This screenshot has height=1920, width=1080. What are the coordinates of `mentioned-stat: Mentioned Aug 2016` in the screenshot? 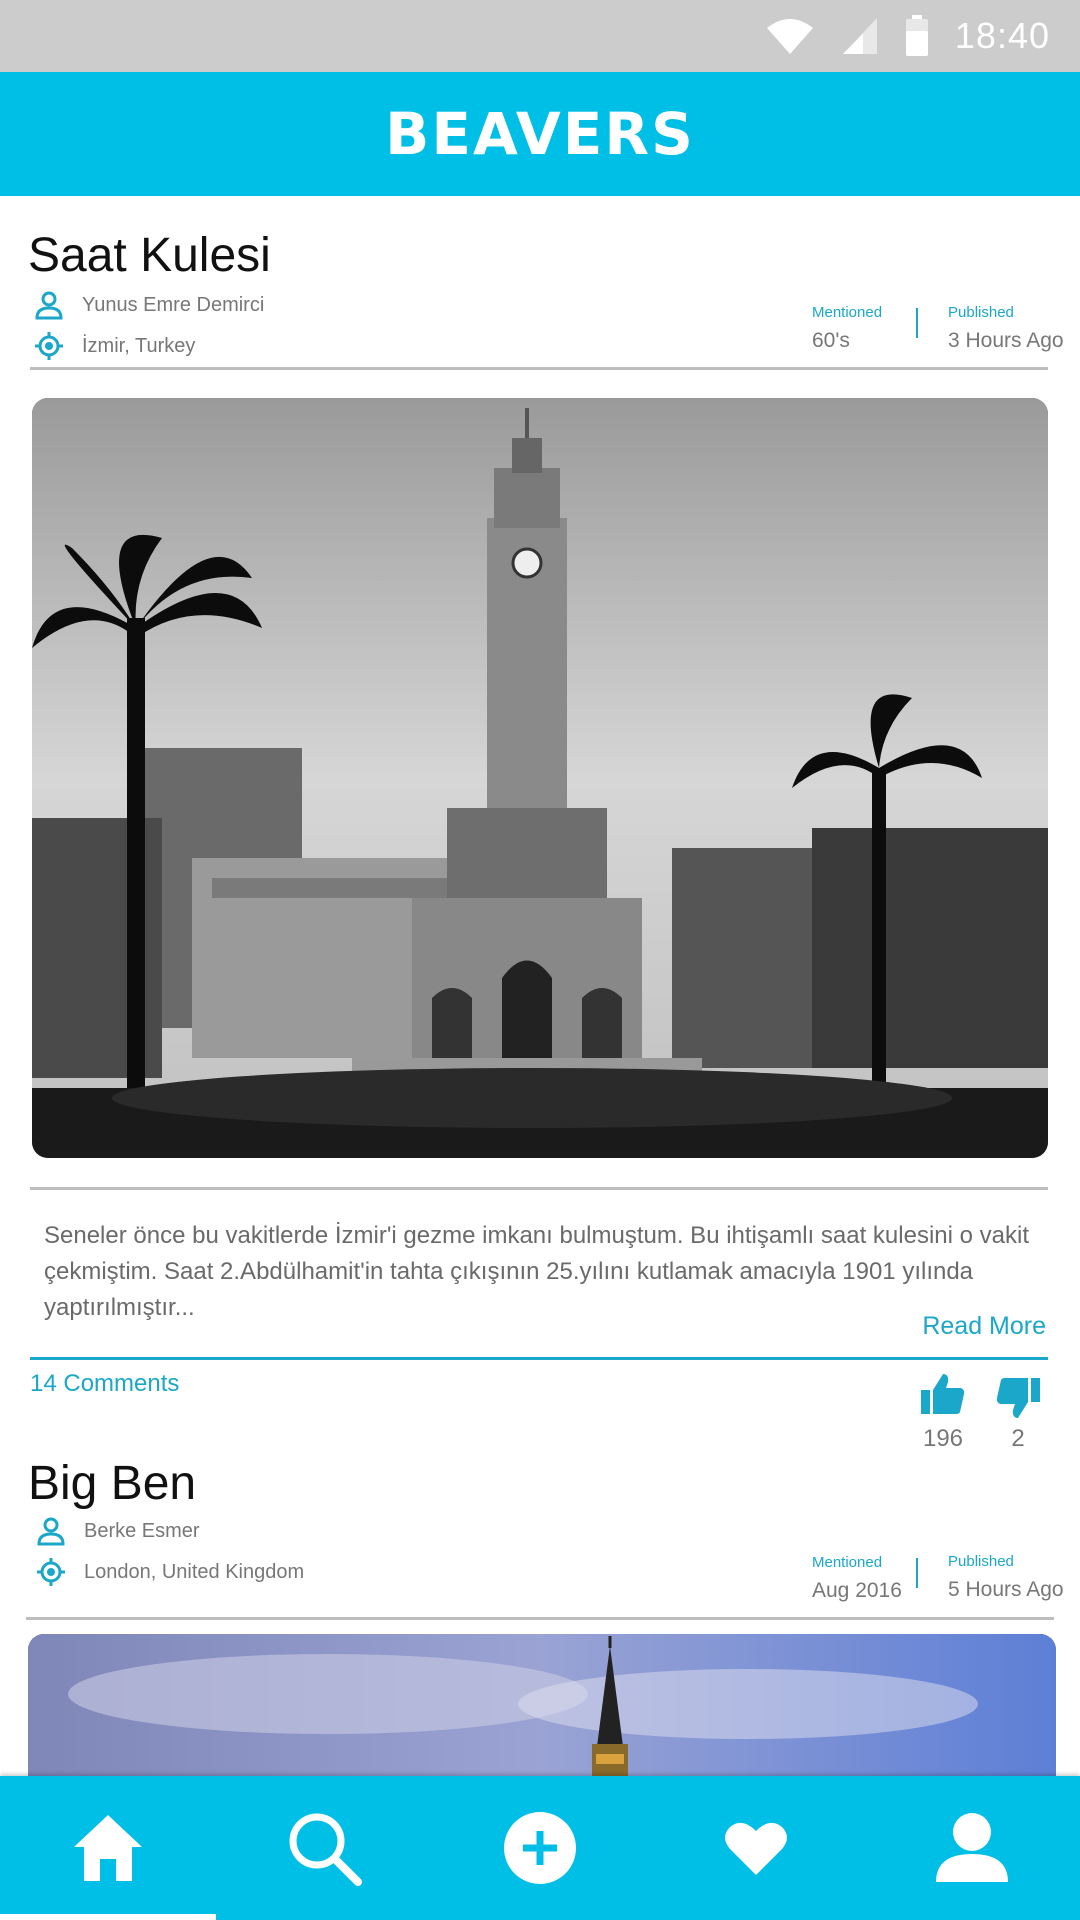 It's located at (857, 1578).